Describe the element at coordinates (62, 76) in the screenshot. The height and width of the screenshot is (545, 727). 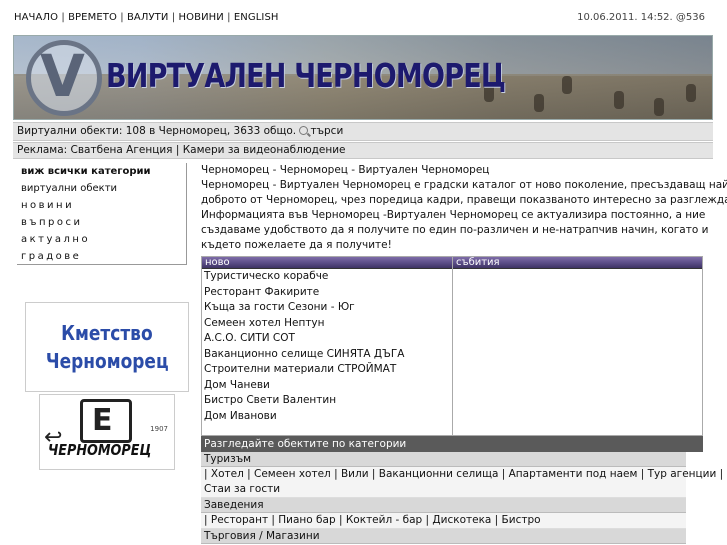
I see `site-logo-letter: V` at that location.